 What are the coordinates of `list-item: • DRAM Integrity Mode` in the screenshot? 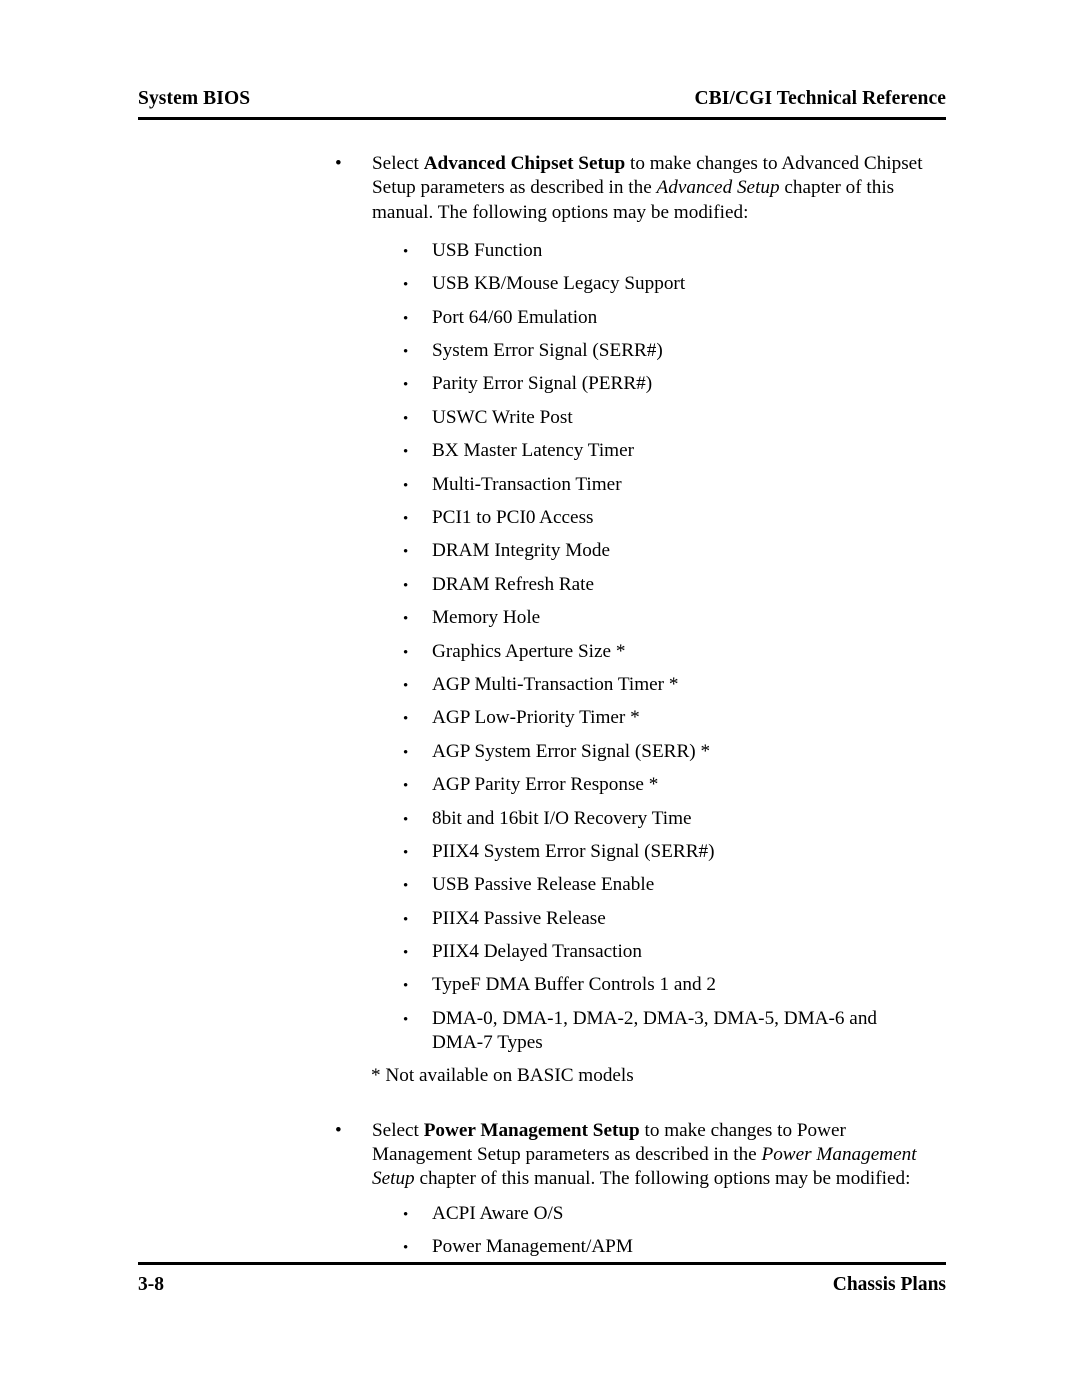 It's located at (540, 555).